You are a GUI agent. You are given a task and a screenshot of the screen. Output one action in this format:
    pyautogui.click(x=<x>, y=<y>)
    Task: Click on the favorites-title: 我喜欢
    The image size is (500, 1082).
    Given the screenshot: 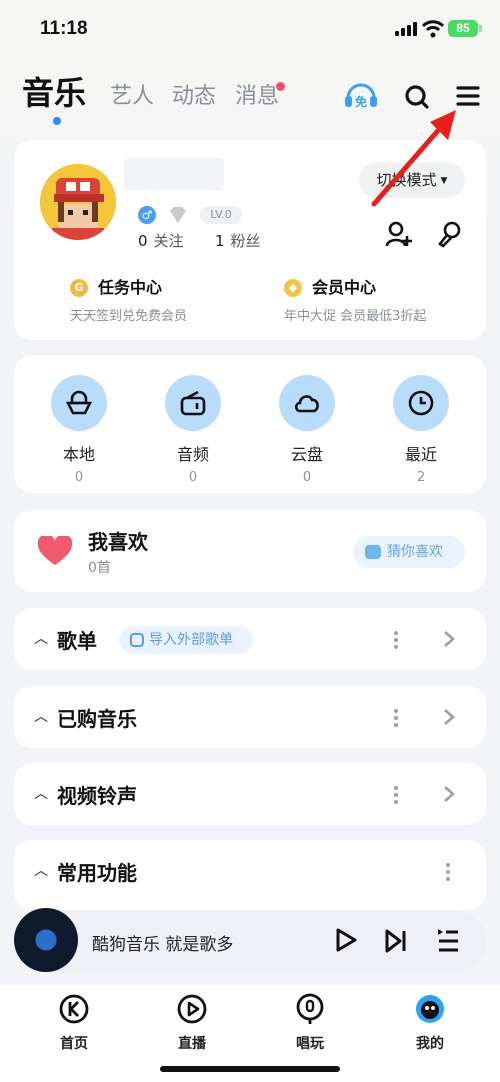 What is the action you would take?
    pyautogui.click(x=118, y=542)
    